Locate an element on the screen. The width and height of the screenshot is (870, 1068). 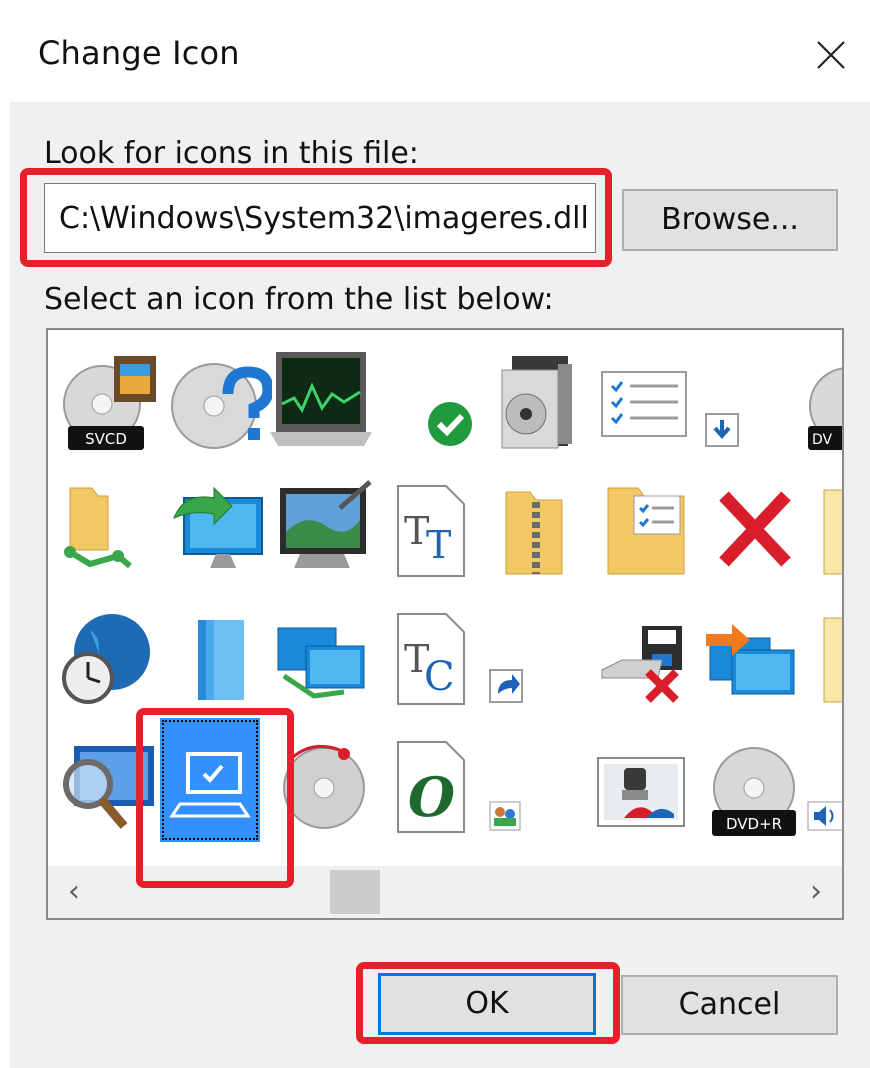
network-computers-icon is located at coordinates (325, 652).